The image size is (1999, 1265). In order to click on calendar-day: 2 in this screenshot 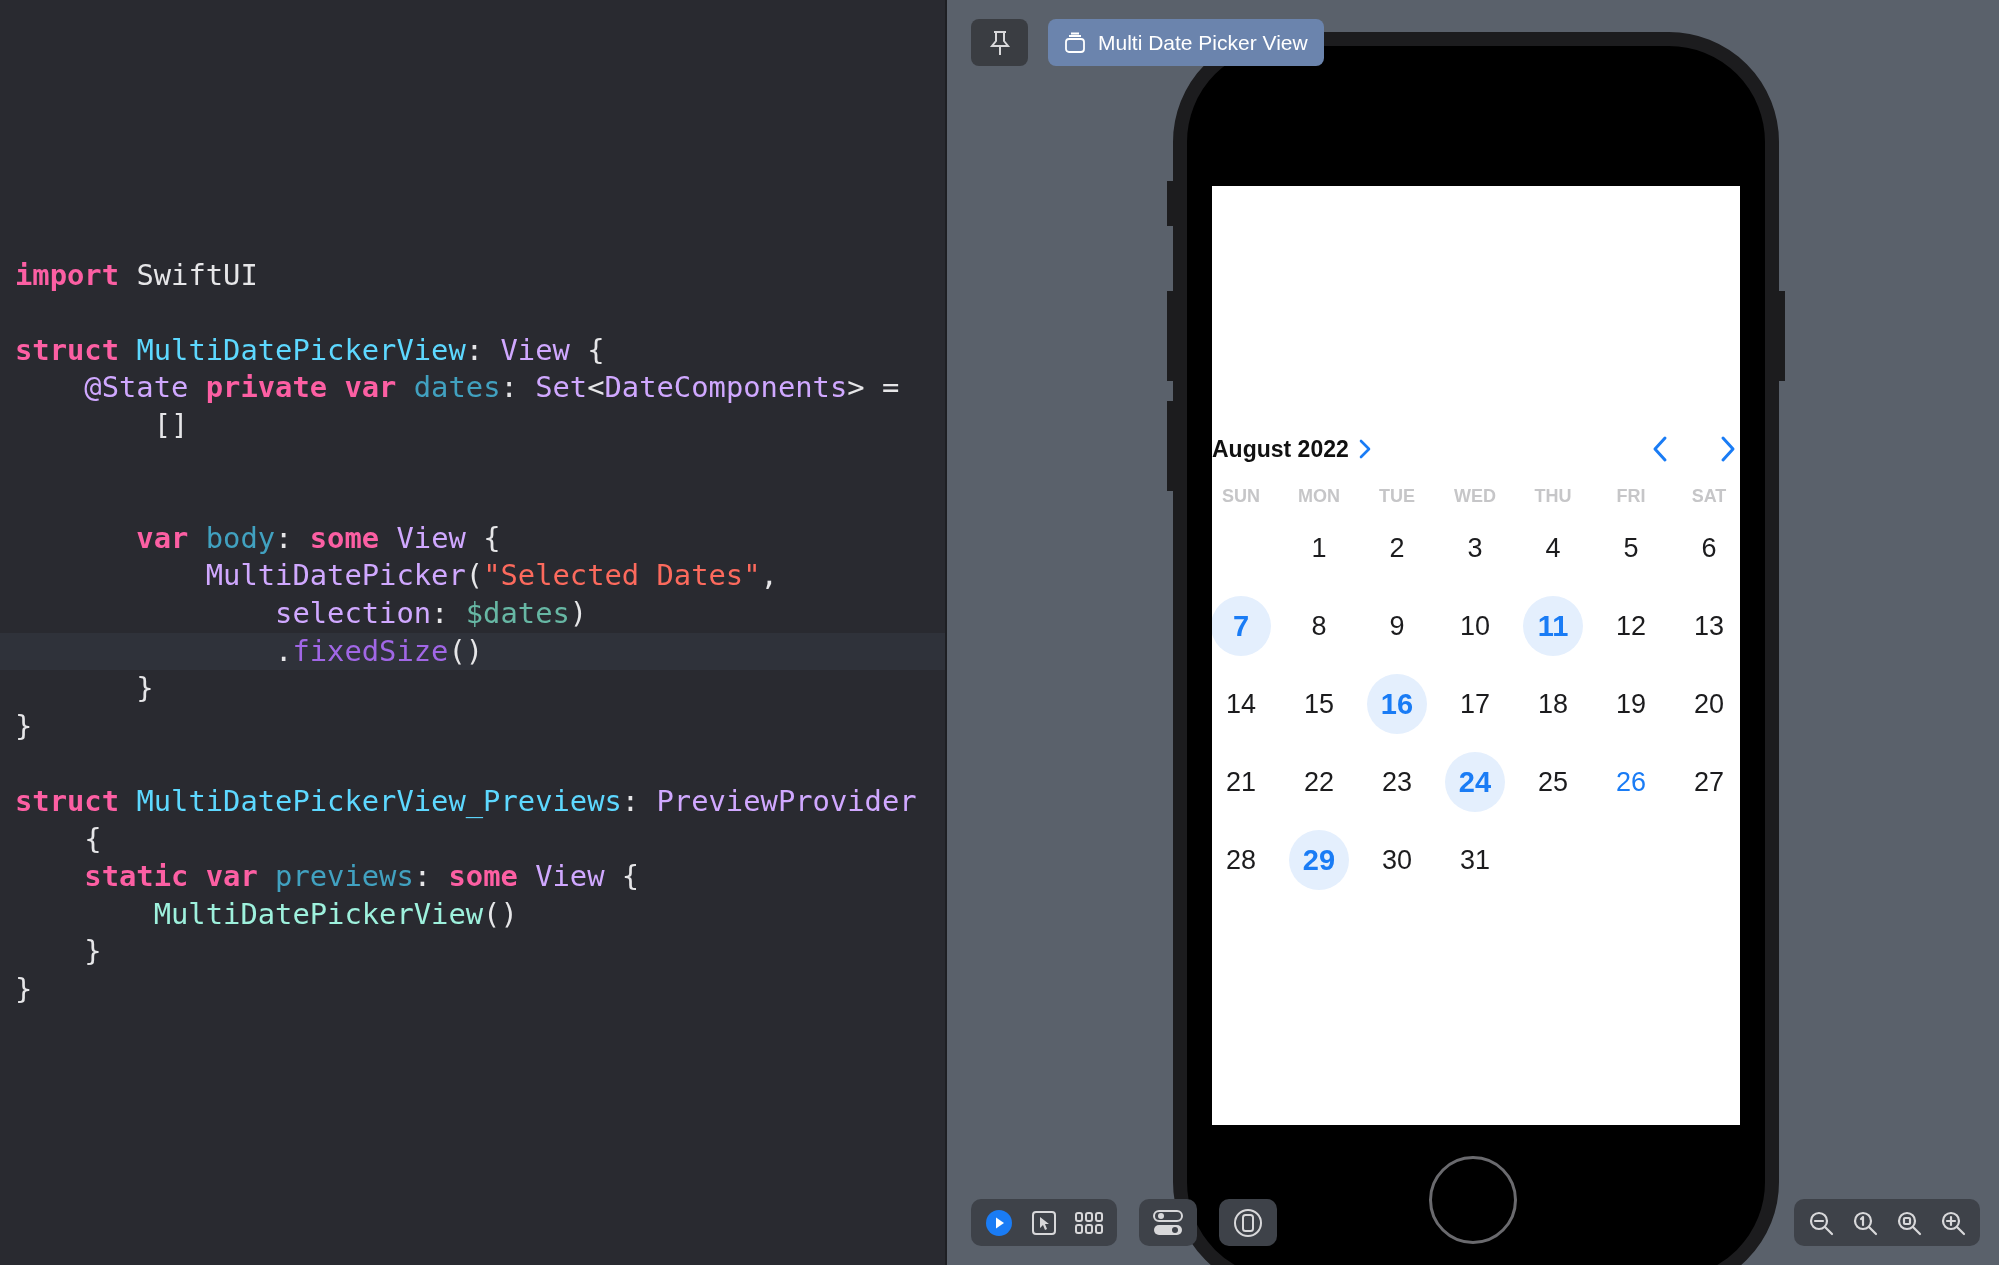, I will do `click(1397, 548)`.